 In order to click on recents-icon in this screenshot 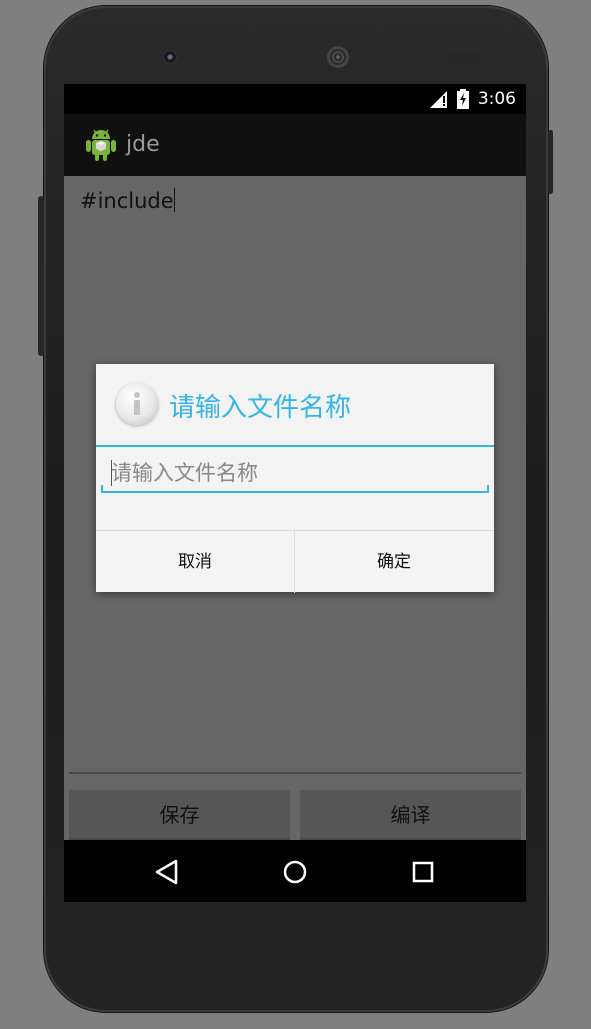, I will do `click(423, 872)`.